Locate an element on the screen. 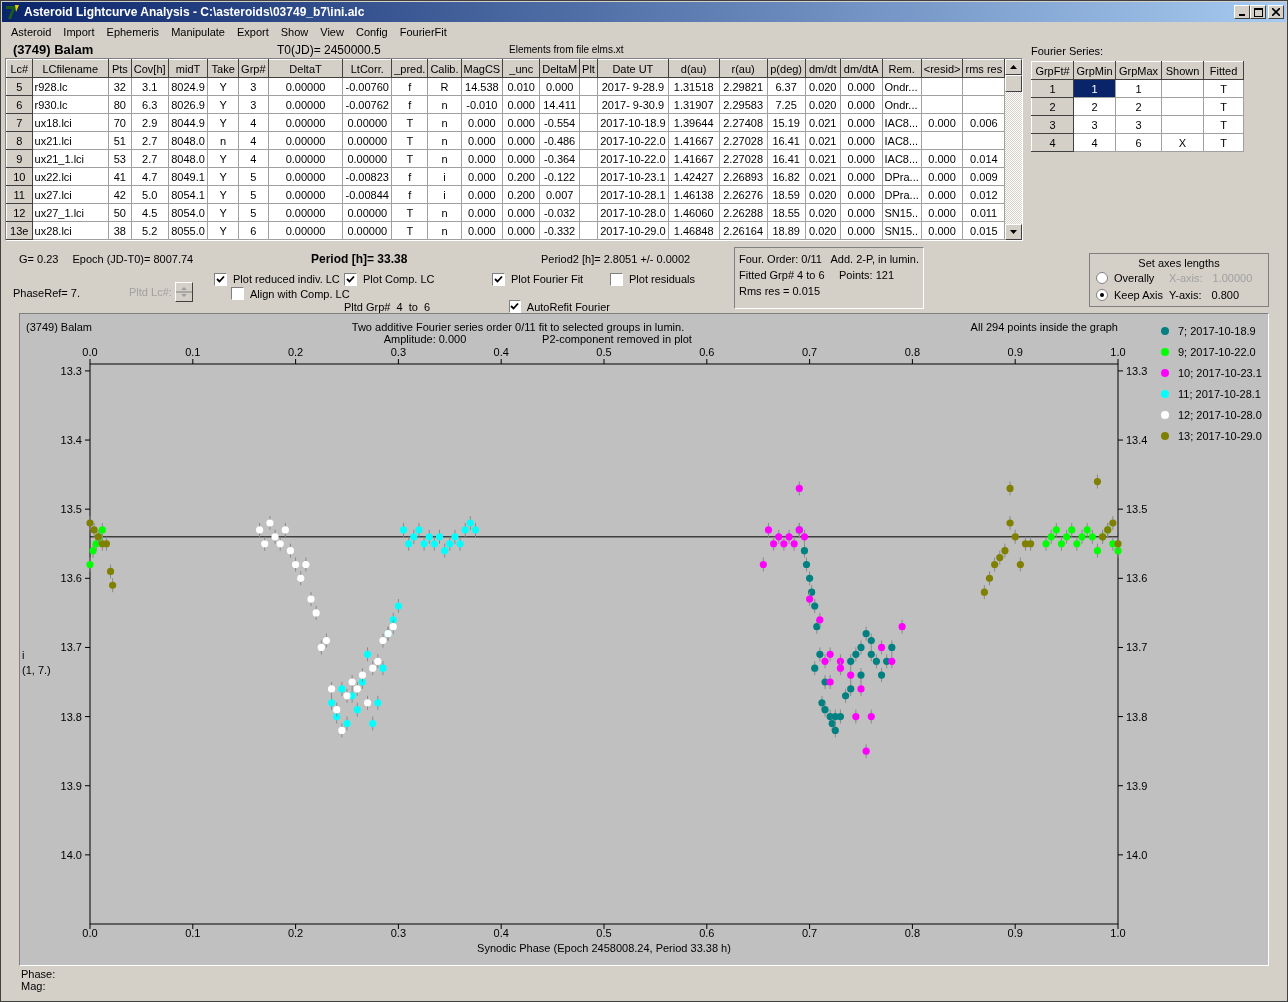  column-header: Rem. is located at coordinates (902, 68).